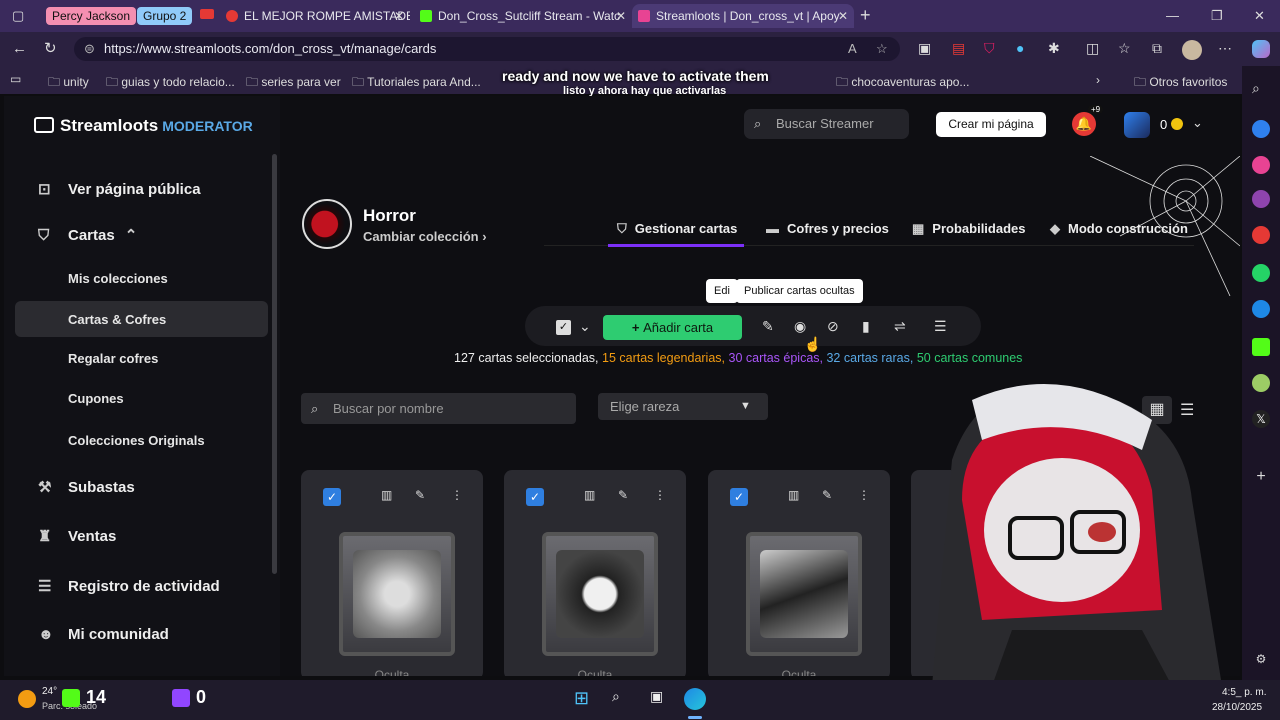 The width and height of the screenshot is (1280, 720). I want to click on bookmarks-overflow-icon: ›, so click(1098, 80).